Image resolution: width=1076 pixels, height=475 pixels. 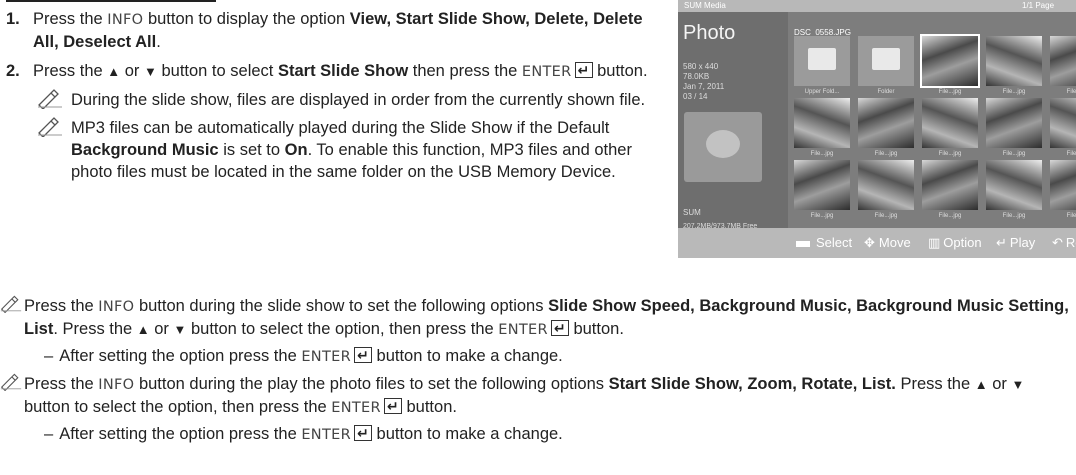 I want to click on tv-page-indicator: 1/1 Page, so click(x=1038, y=5).